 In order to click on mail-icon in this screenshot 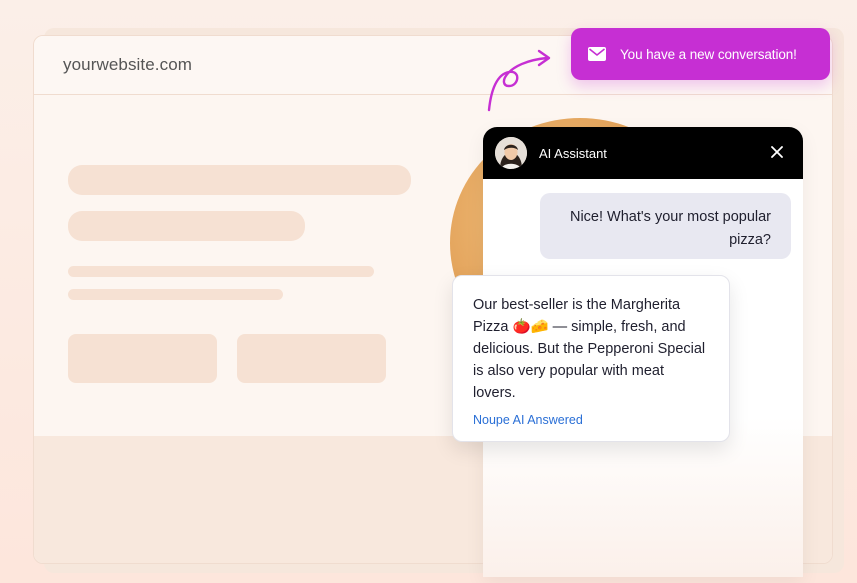, I will do `click(597, 54)`.